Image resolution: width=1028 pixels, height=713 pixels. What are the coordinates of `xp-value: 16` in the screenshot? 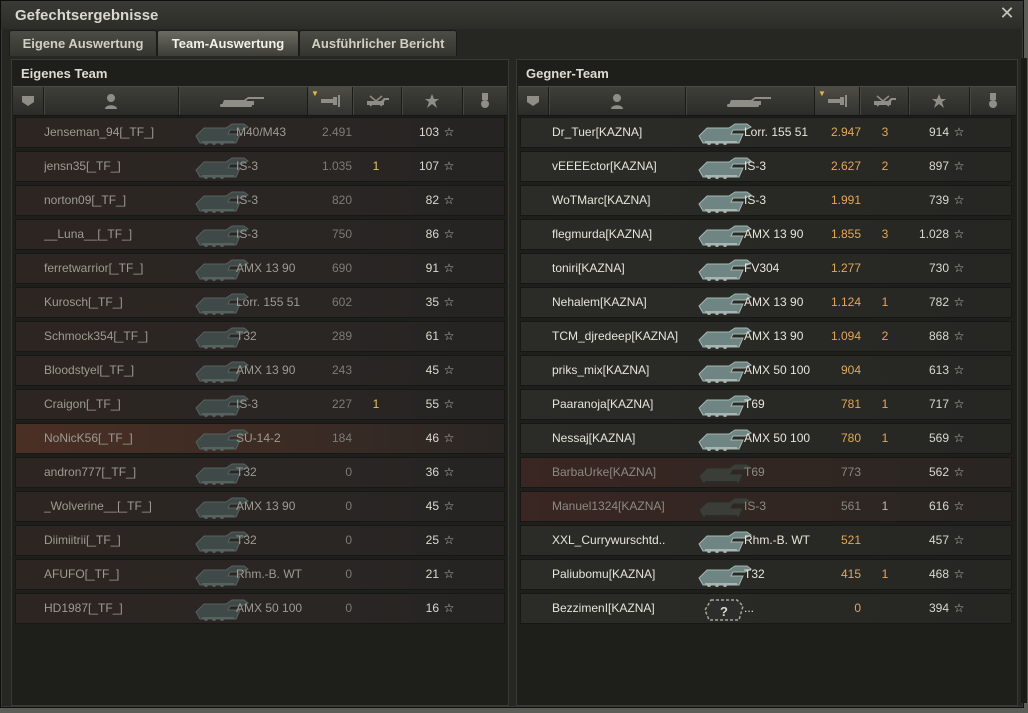 It's located at (432, 608).